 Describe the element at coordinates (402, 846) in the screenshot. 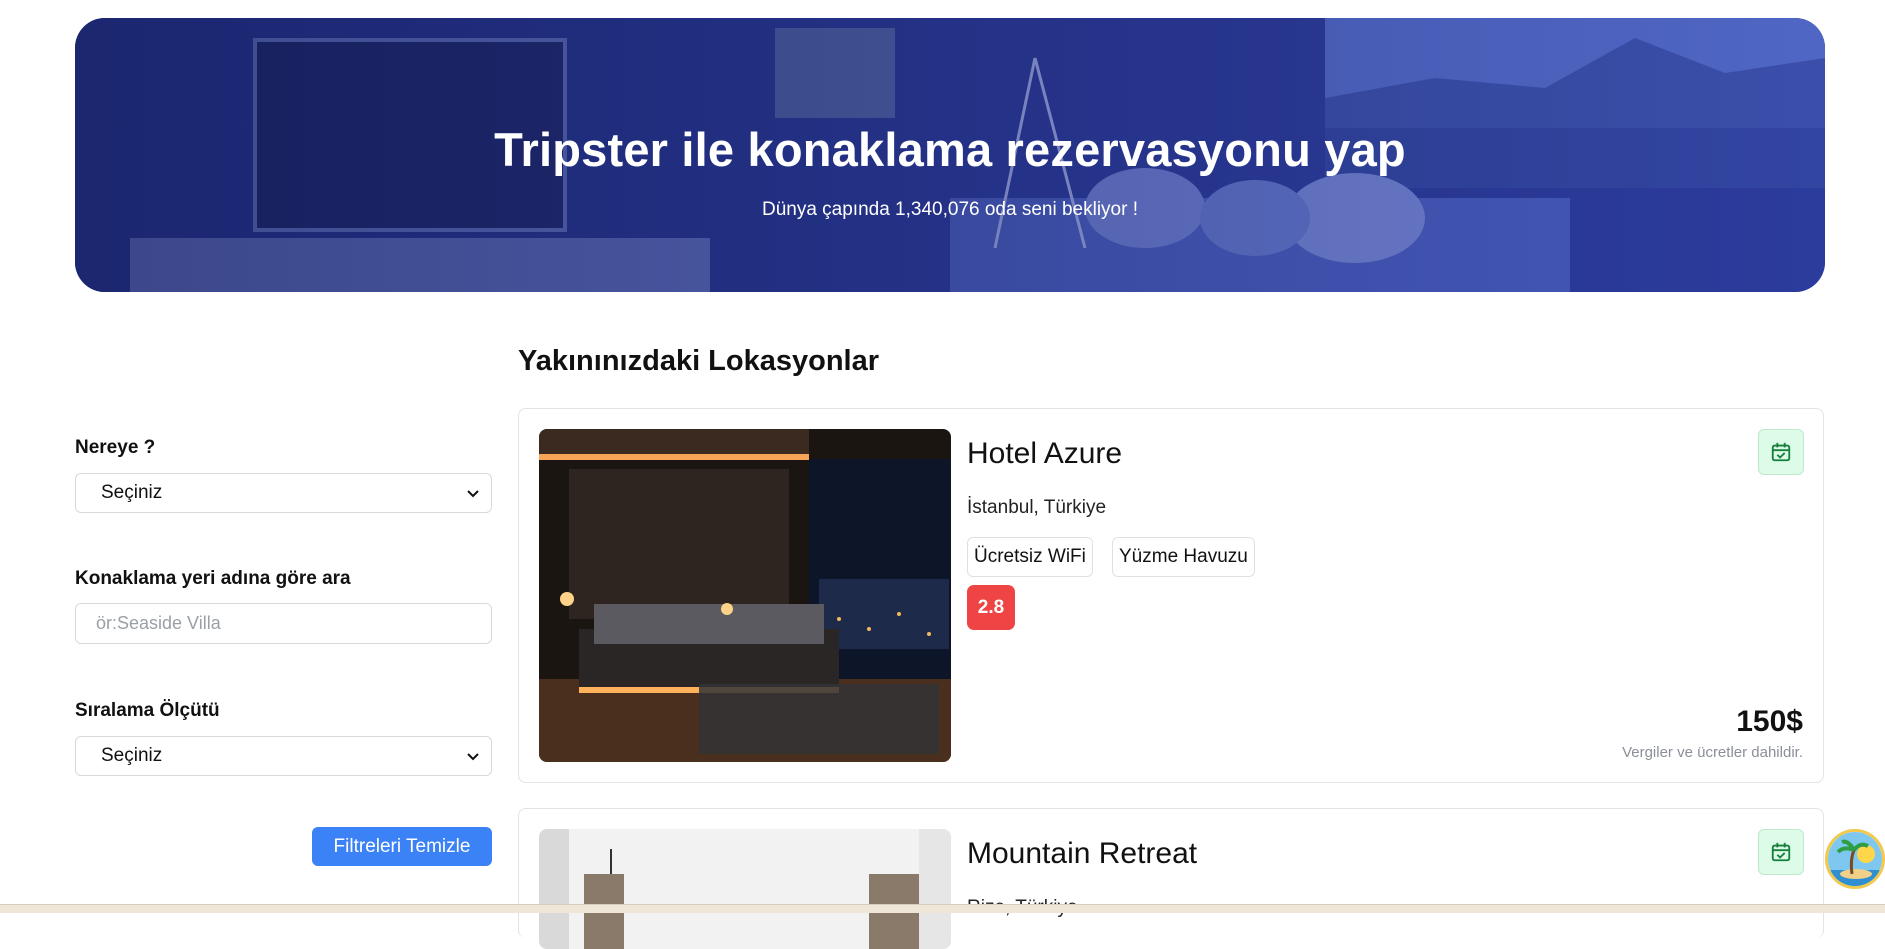

I see `clear-filters-button: Filtreleri Temizle` at that location.